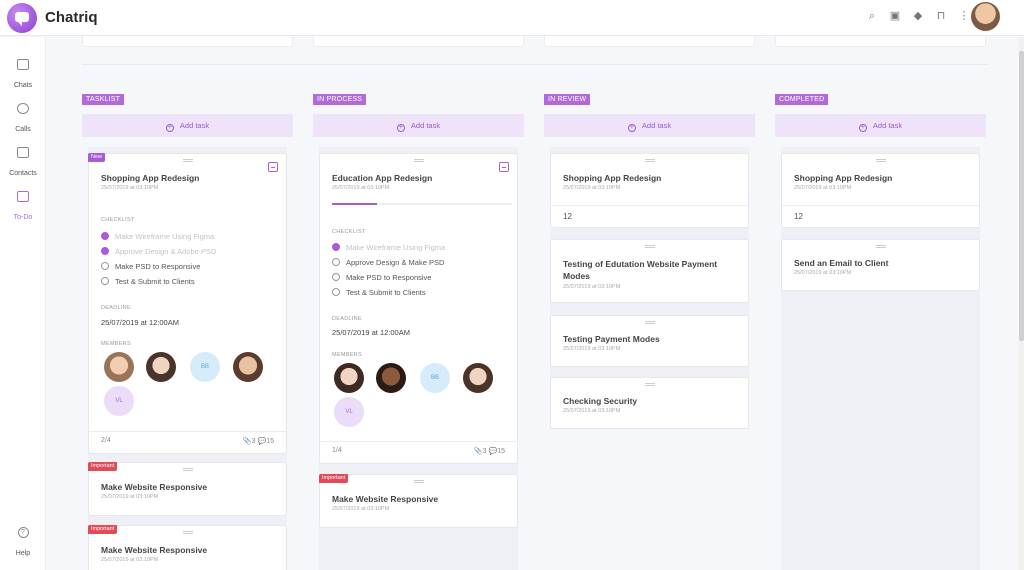 Image resolution: width=1024 pixels, height=570 pixels. I want to click on help-label: Help, so click(23, 553).